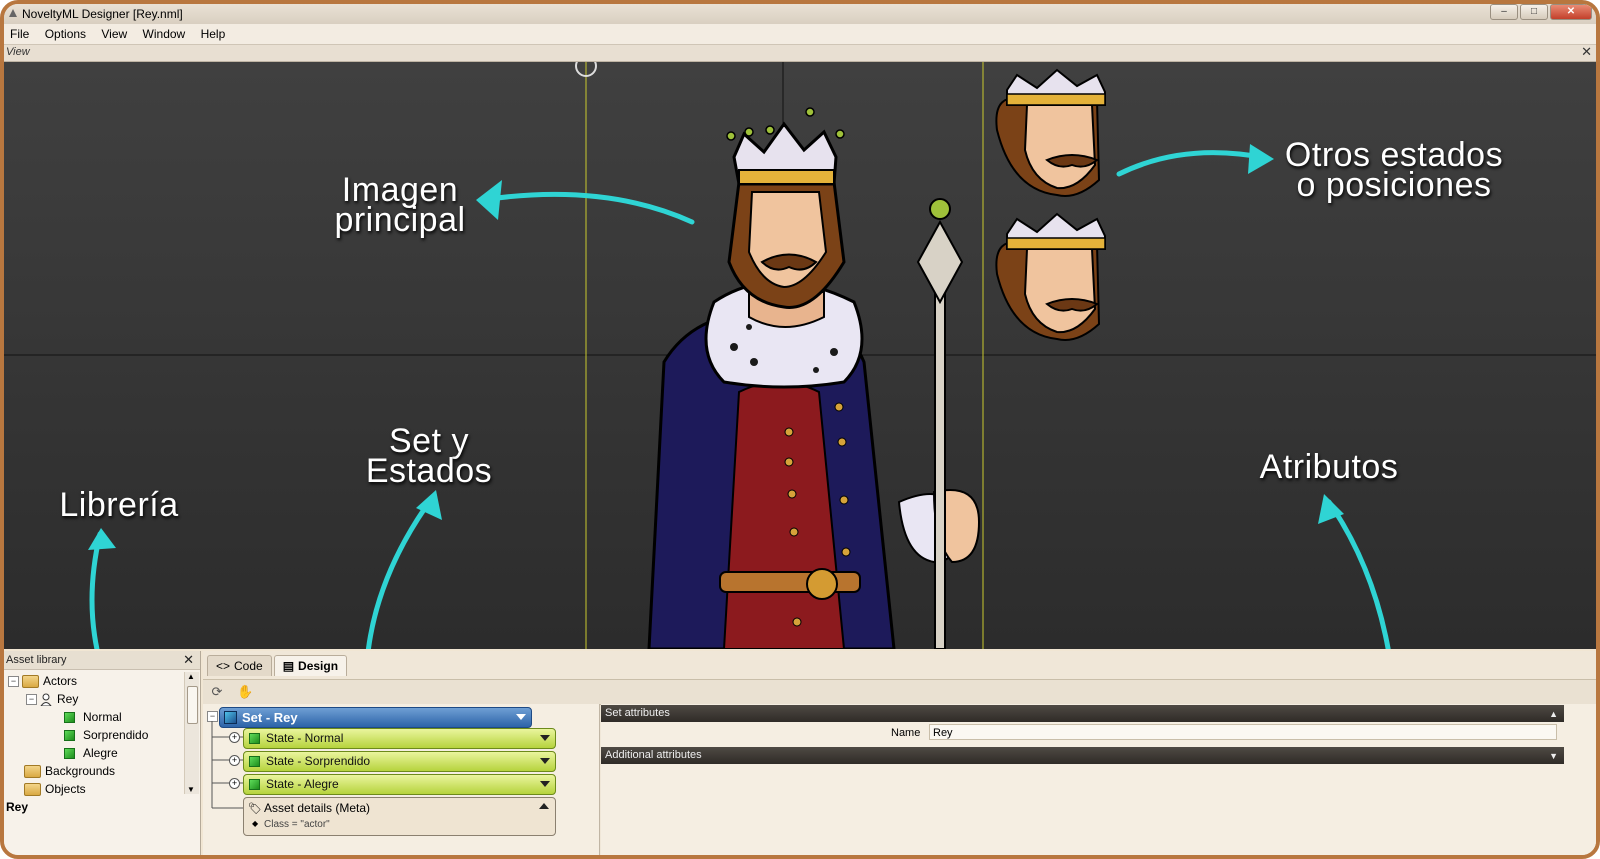 The image size is (1600, 859). I want to click on tab-design: ▤ Design, so click(310, 665).